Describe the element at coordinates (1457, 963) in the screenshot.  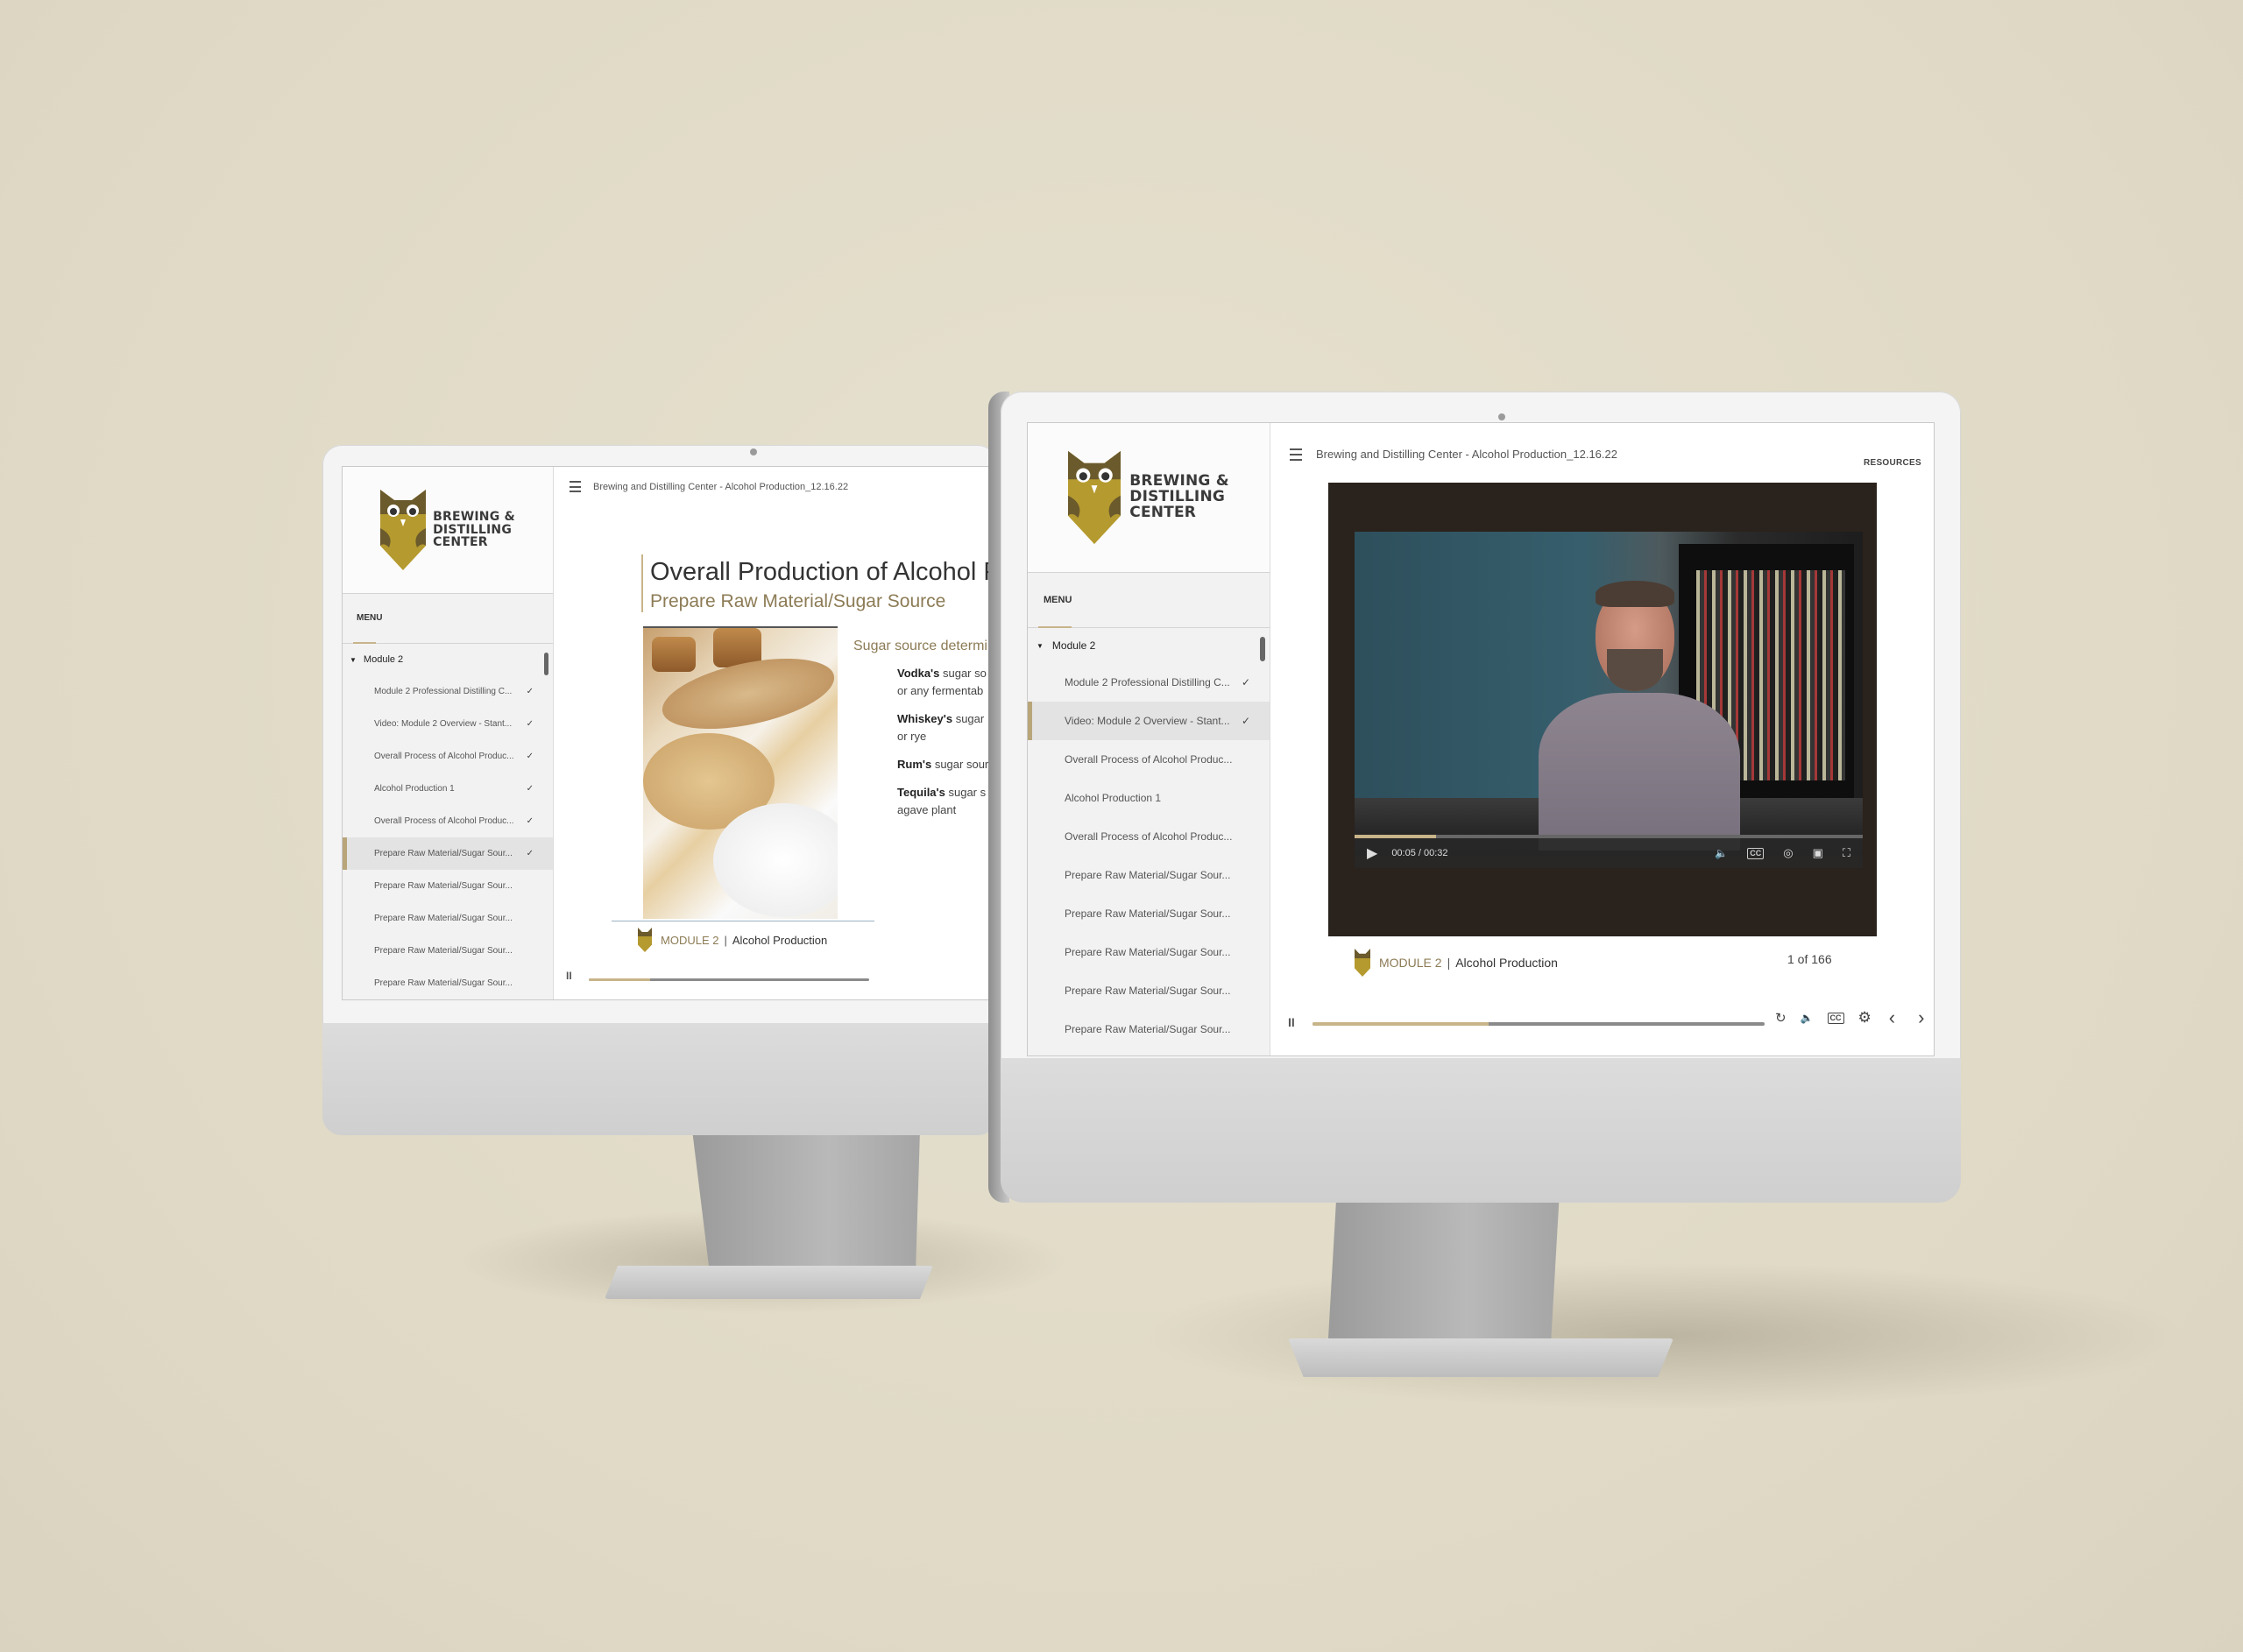
I see `footer-brand: MODULE 2 | Alcohol Production` at that location.